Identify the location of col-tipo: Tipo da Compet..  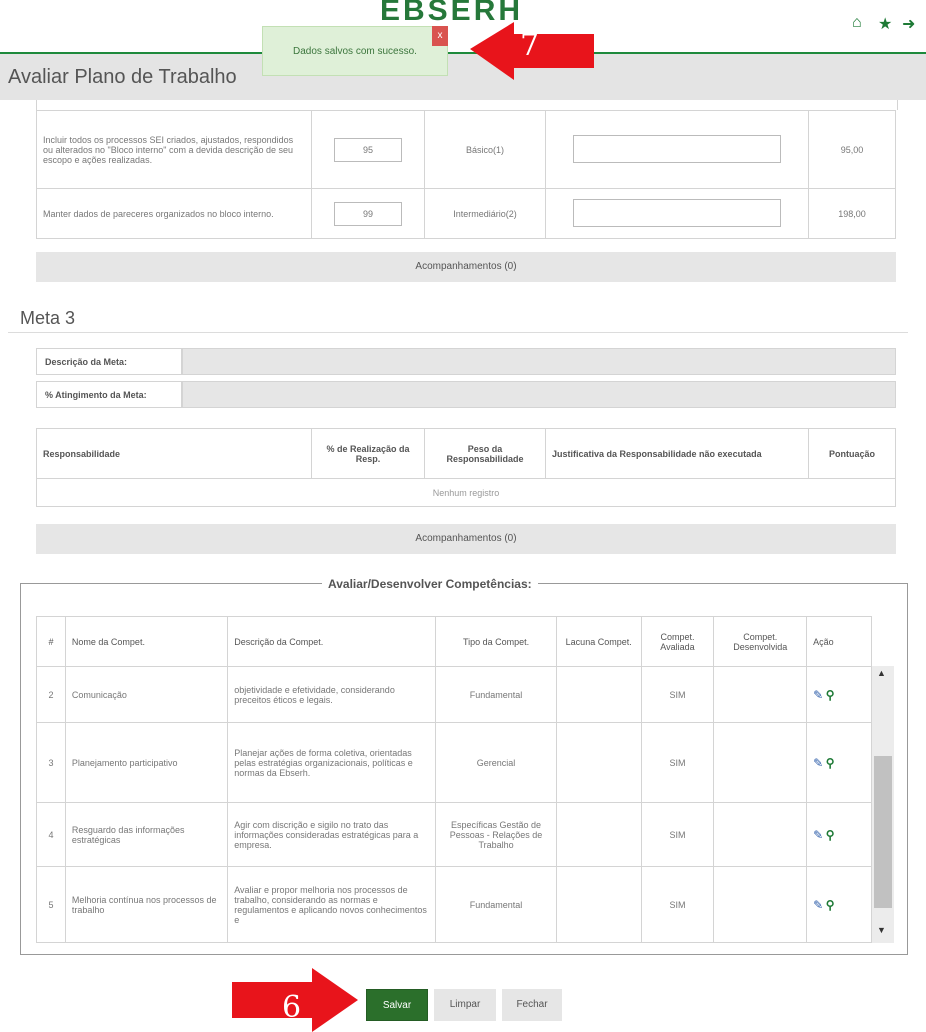
(496, 641).